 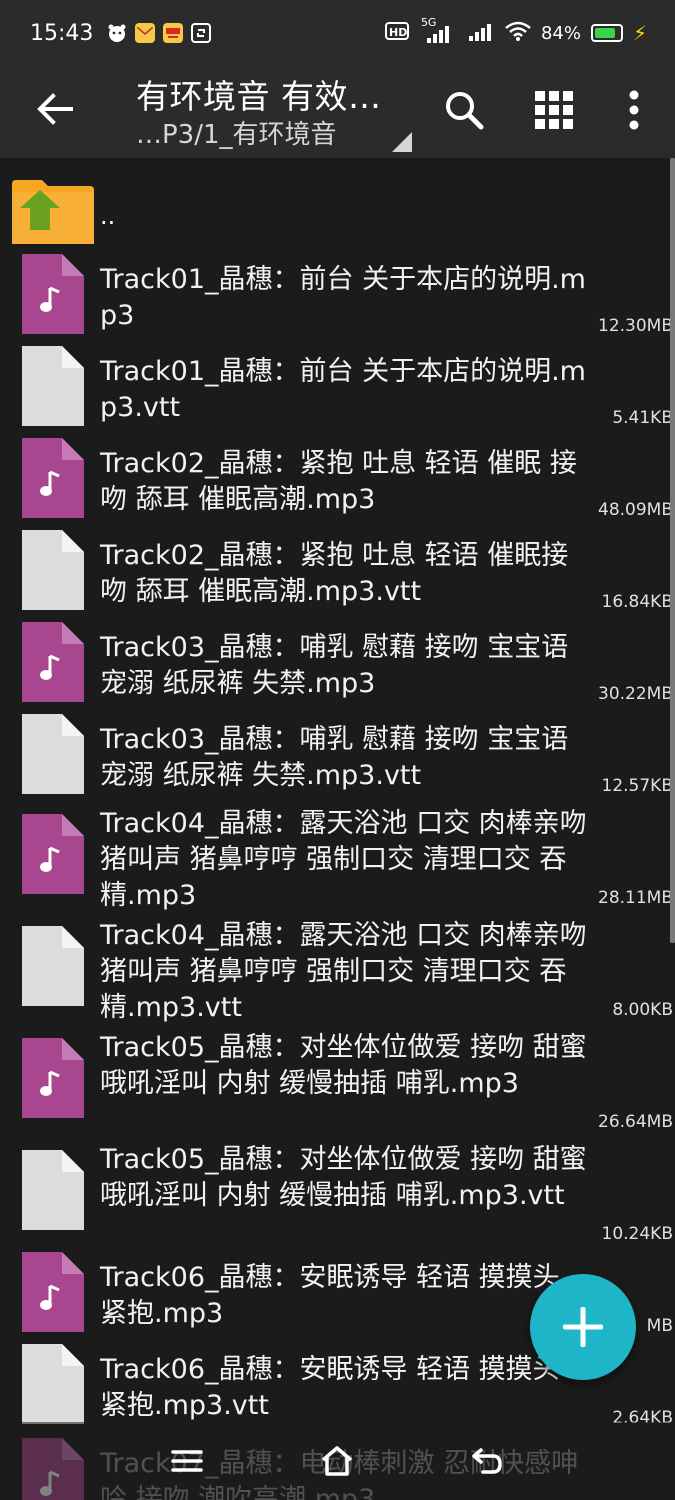 What do you see at coordinates (334, 665) in the screenshot?
I see `file-name: Track03_晶穗：哺乳 慰藉 接吻 宝宝语 宠溺 纸尿裤 失禁.mp3` at bounding box center [334, 665].